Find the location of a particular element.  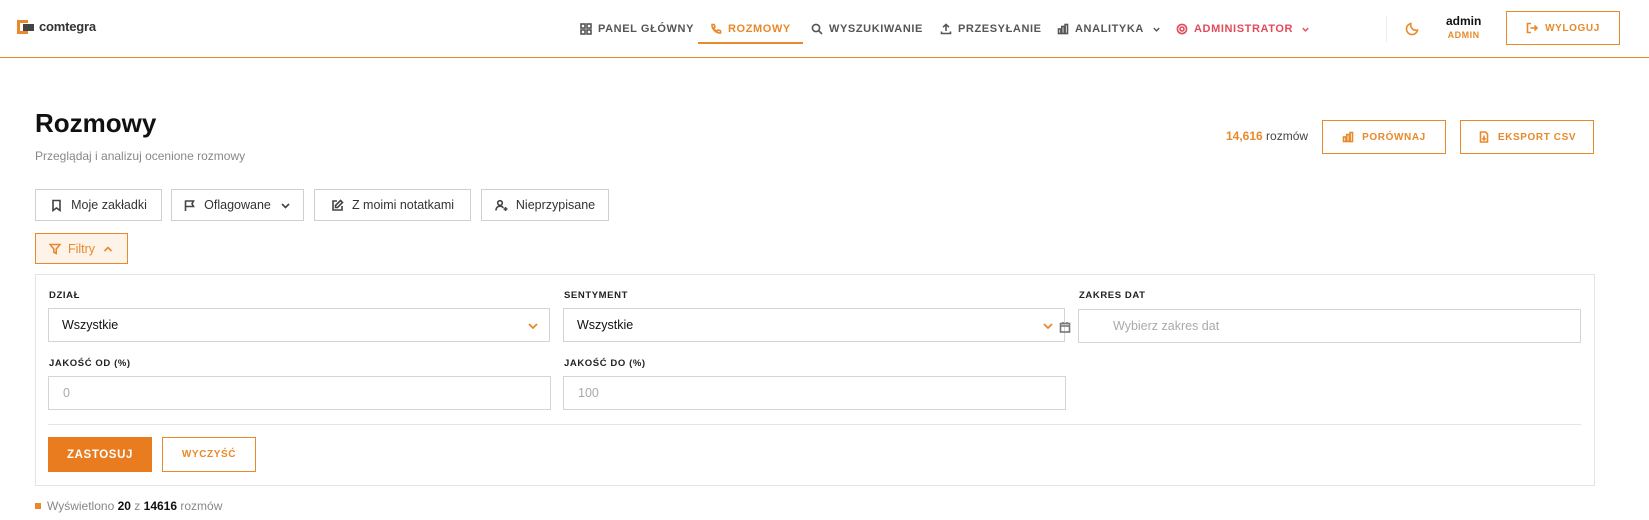

brand-logo: comtegra is located at coordinates (56, 26).